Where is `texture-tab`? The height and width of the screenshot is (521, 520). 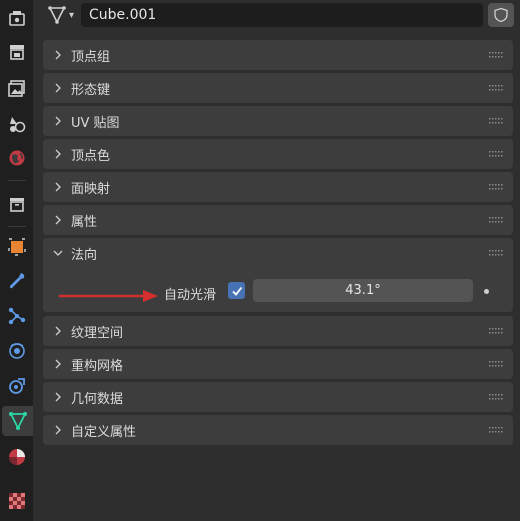
texture-tab is located at coordinates (17, 501).